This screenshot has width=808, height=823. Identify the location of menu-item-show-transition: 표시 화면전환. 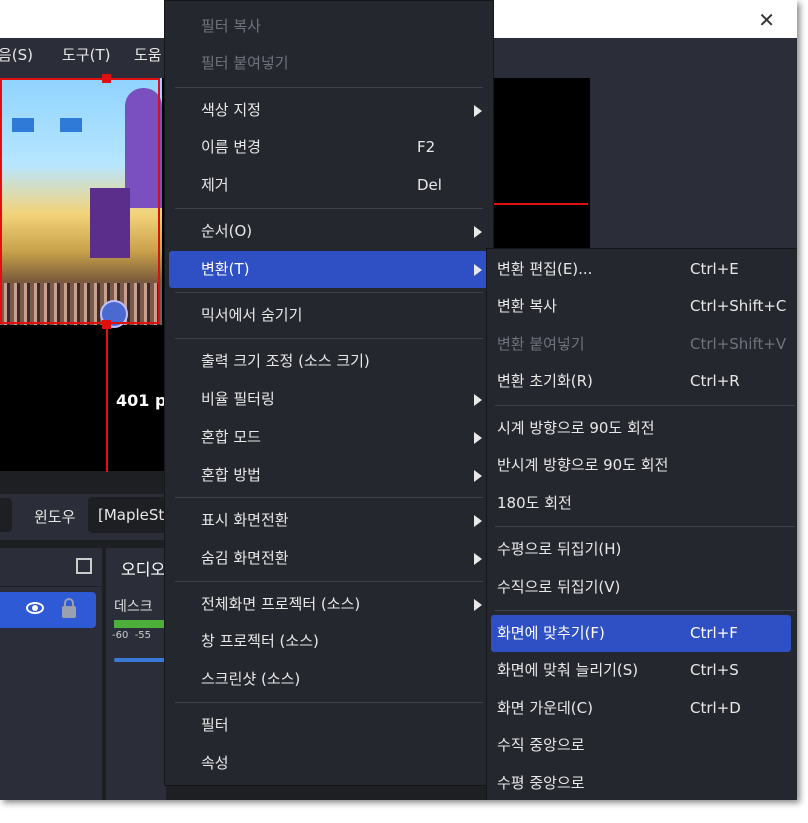
(329, 520).